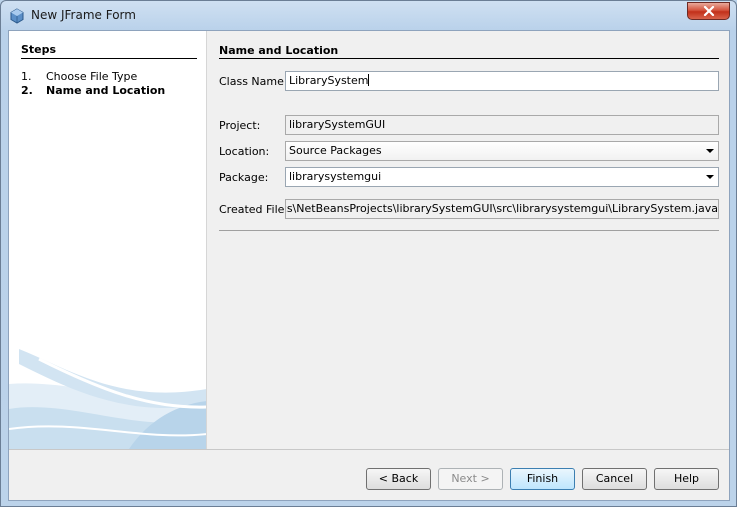 The image size is (737, 507). What do you see at coordinates (369, 80) in the screenshot?
I see `text-caret` at bounding box center [369, 80].